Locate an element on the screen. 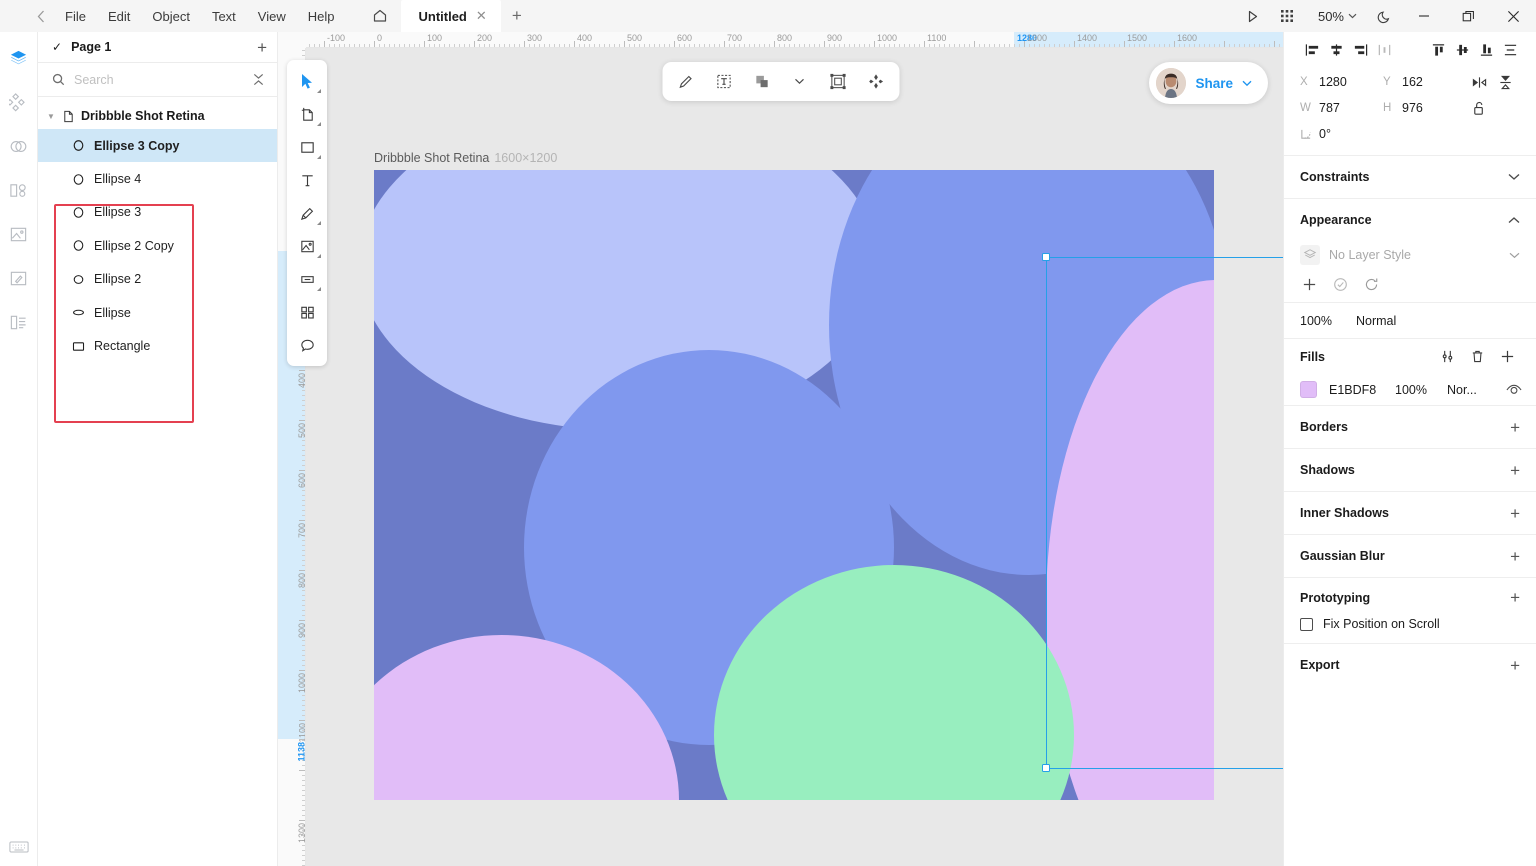 The width and height of the screenshot is (1536, 866). layer-row-ellipse-2: Ellipse 2 is located at coordinates (157, 279).